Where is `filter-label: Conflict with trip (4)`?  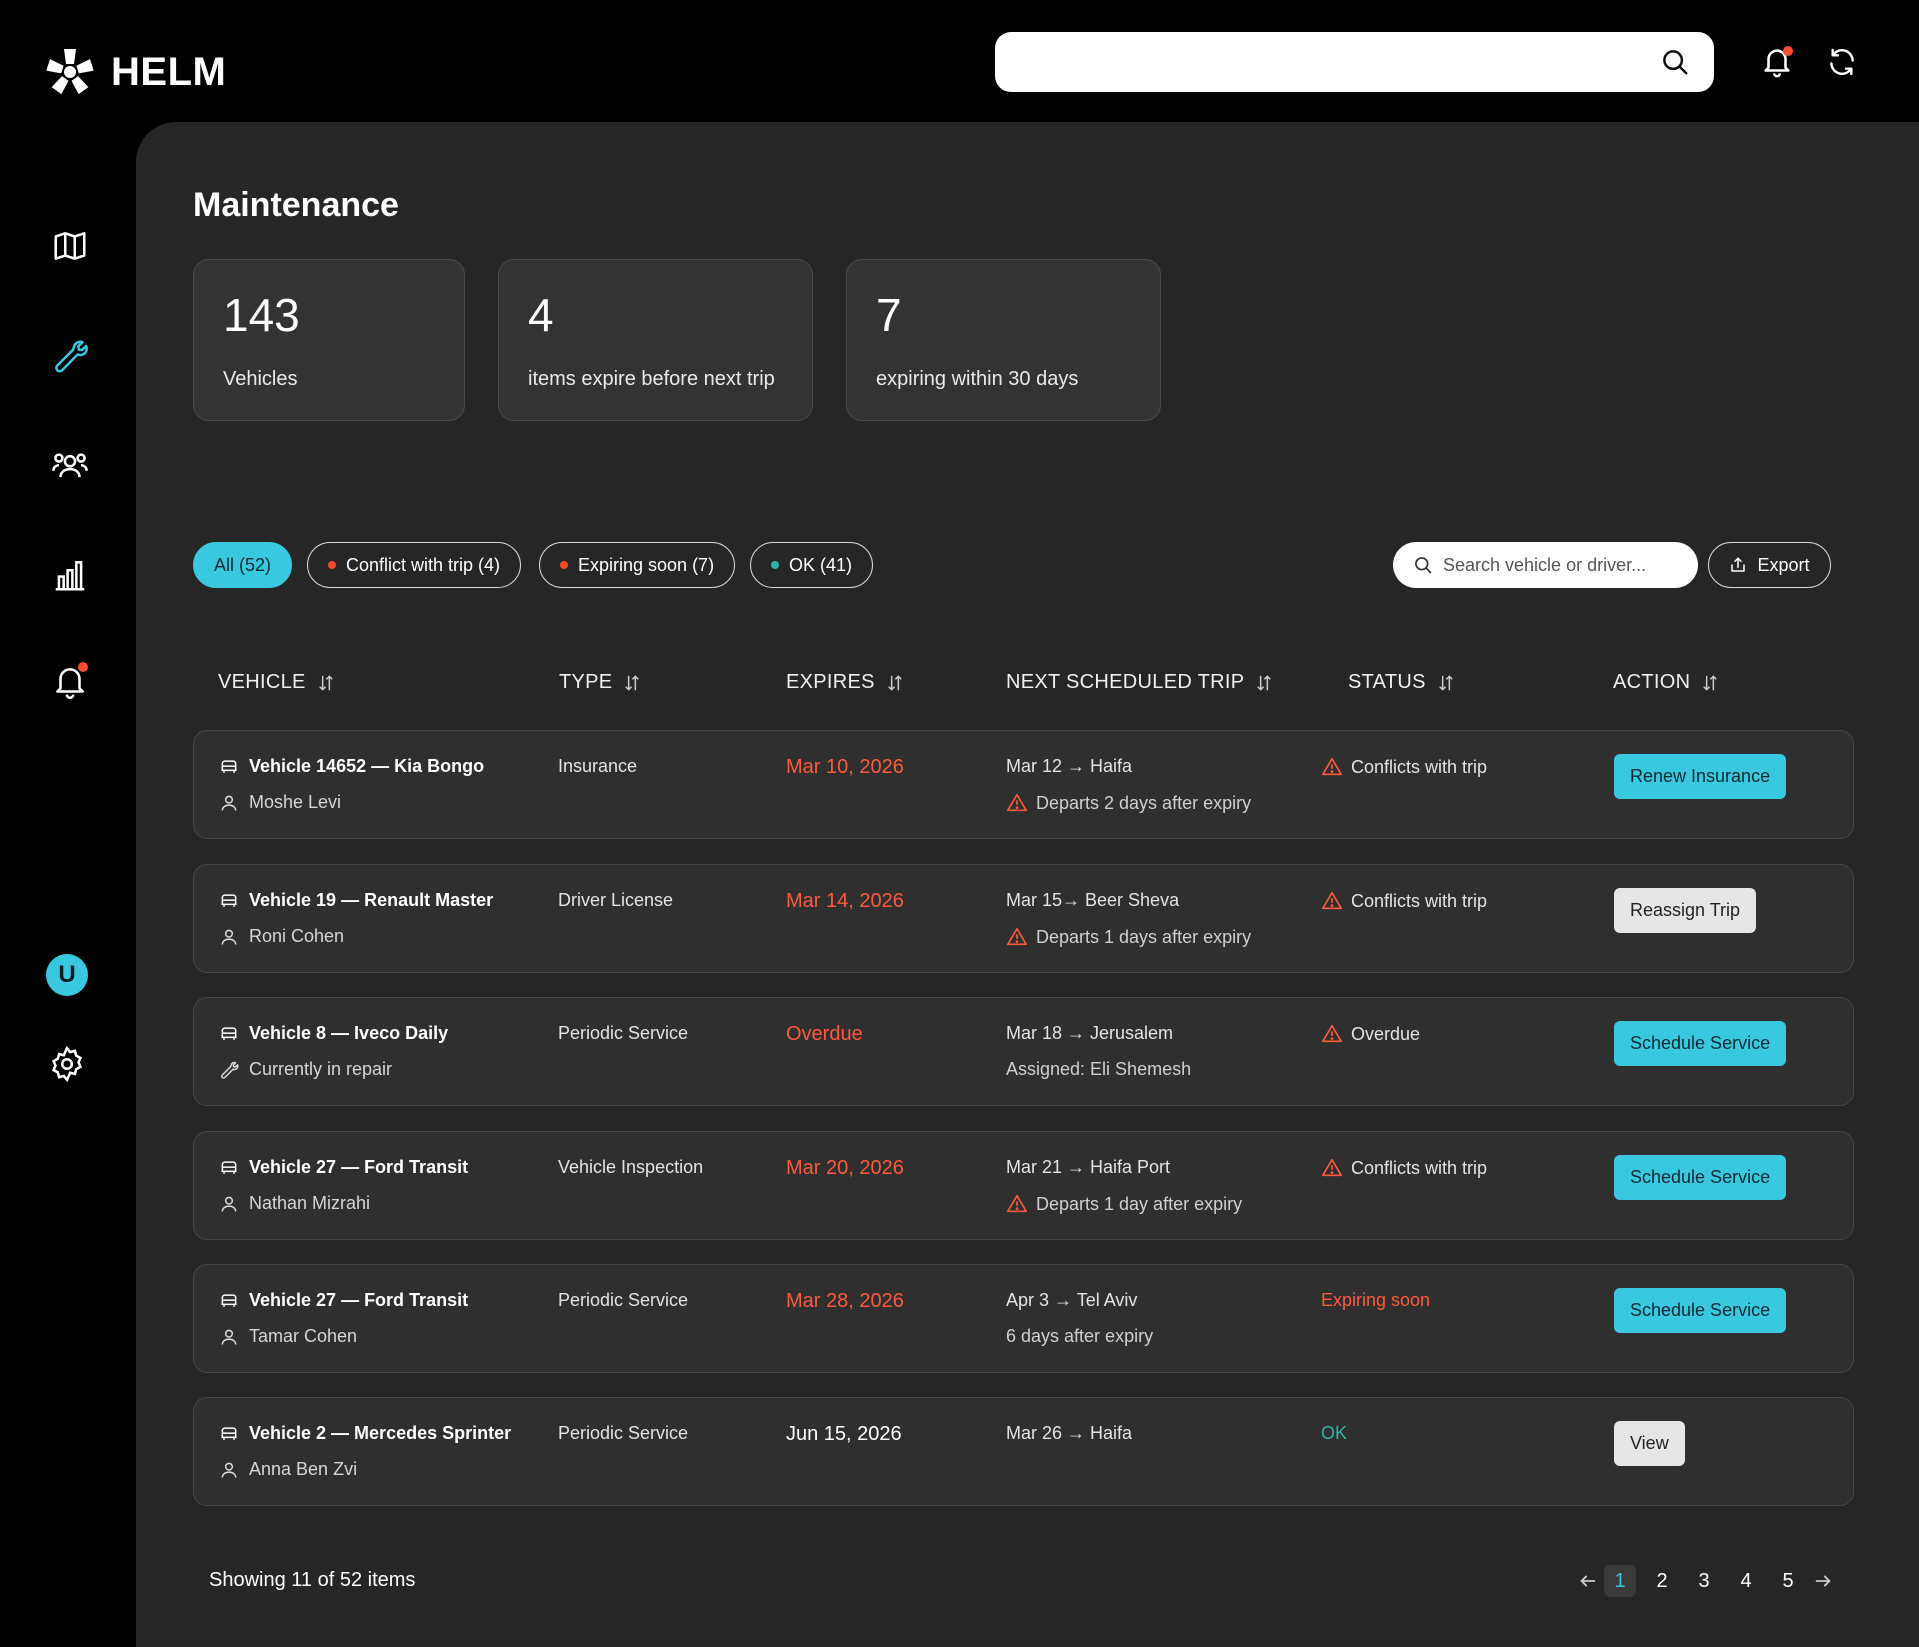
filter-label: Conflict with trip (4) is located at coordinates (423, 564).